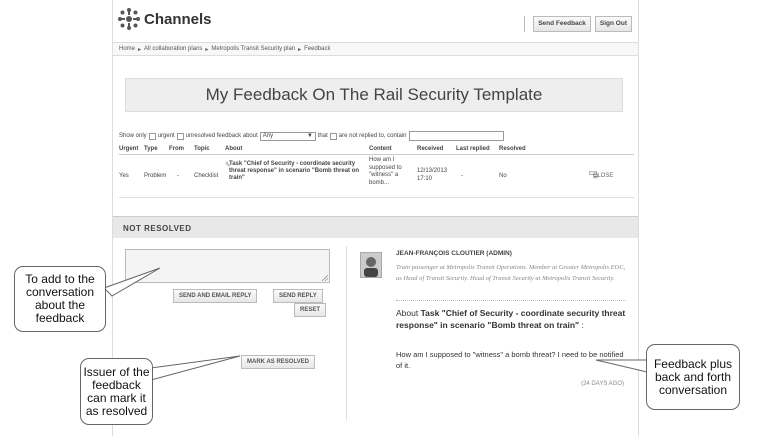  Describe the element at coordinates (298, 296) in the screenshot. I see `send-reply-button: SEND REPLY` at that location.